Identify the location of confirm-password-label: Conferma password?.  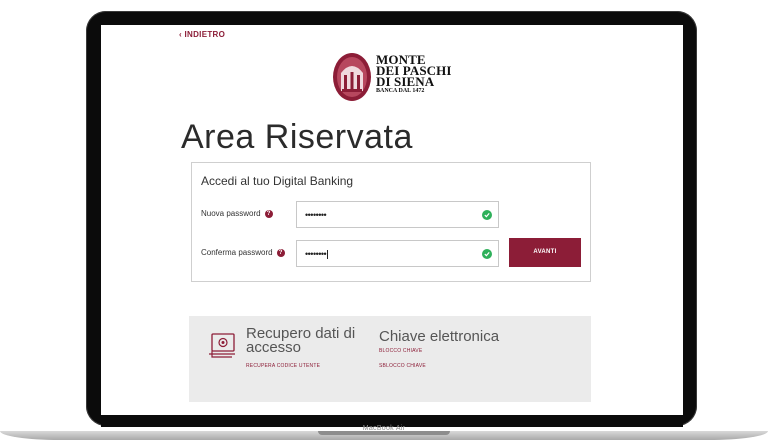
(243, 252).